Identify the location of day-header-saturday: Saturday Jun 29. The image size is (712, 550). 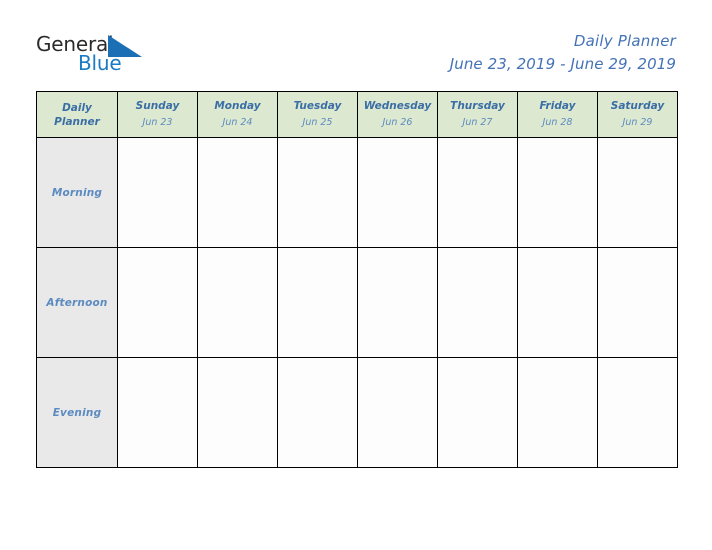
(637, 114).